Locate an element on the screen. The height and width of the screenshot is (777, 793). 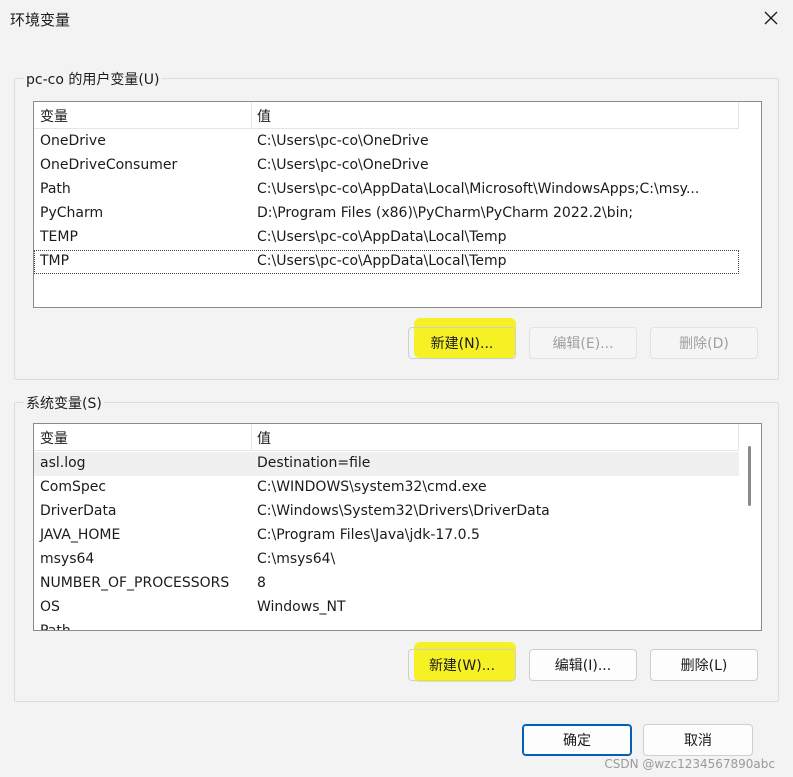
list-item: OneDrive C:\Users\pc-co\OneDrive is located at coordinates (386, 142).